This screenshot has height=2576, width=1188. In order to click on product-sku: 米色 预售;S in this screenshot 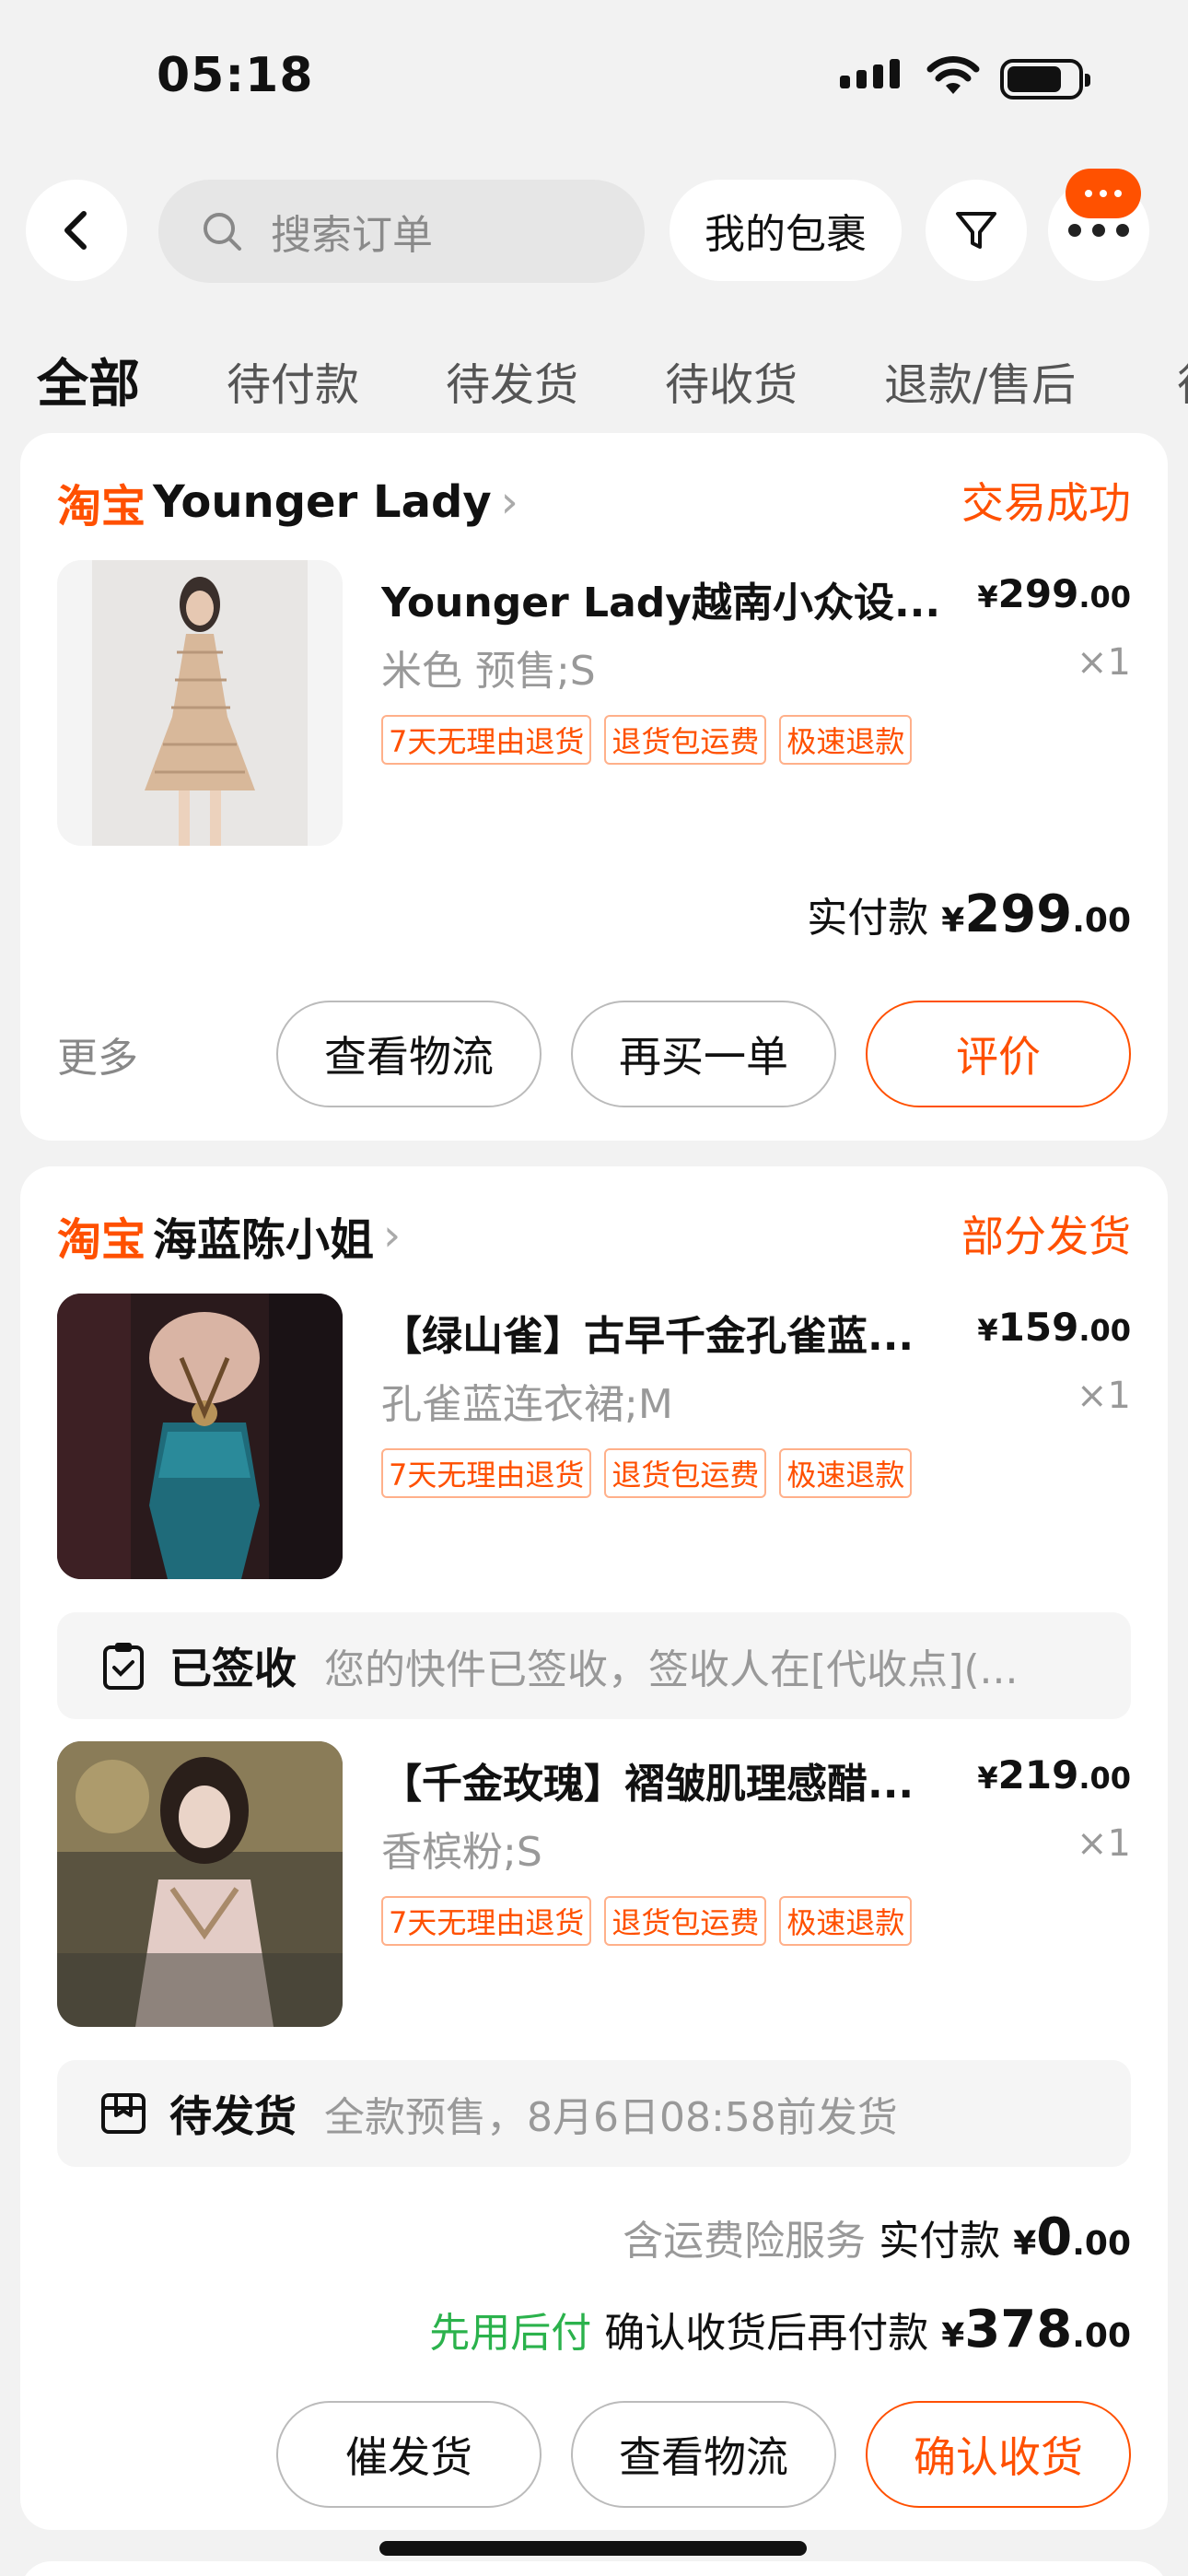, I will do `click(488, 671)`.